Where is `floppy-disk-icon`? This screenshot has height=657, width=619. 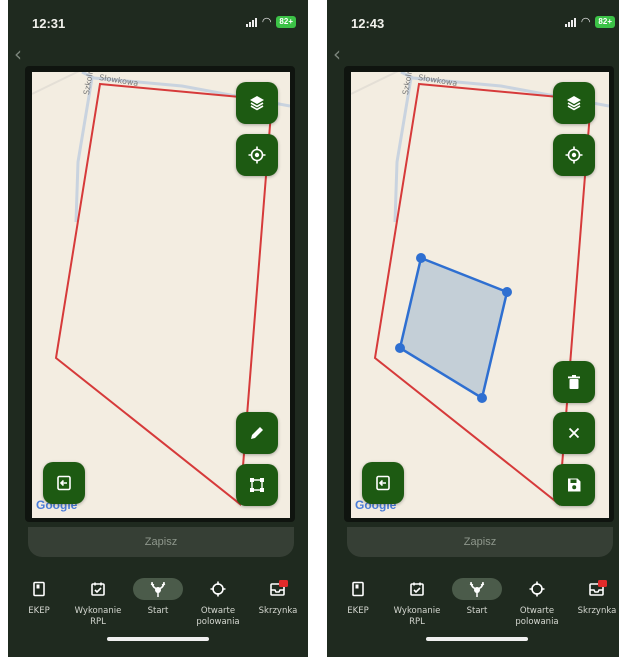 floppy-disk-icon is located at coordinates (574, 485).